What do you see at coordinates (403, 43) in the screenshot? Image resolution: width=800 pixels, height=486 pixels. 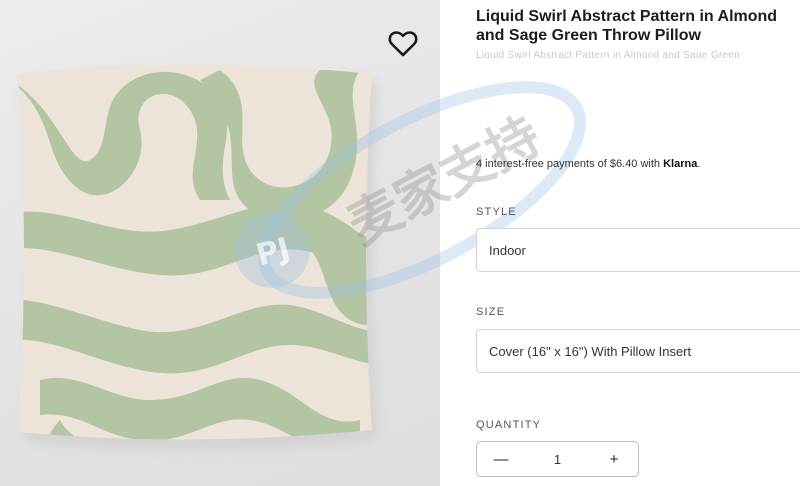 I see `heart-outline-icon` at bounding box center [403, 43].